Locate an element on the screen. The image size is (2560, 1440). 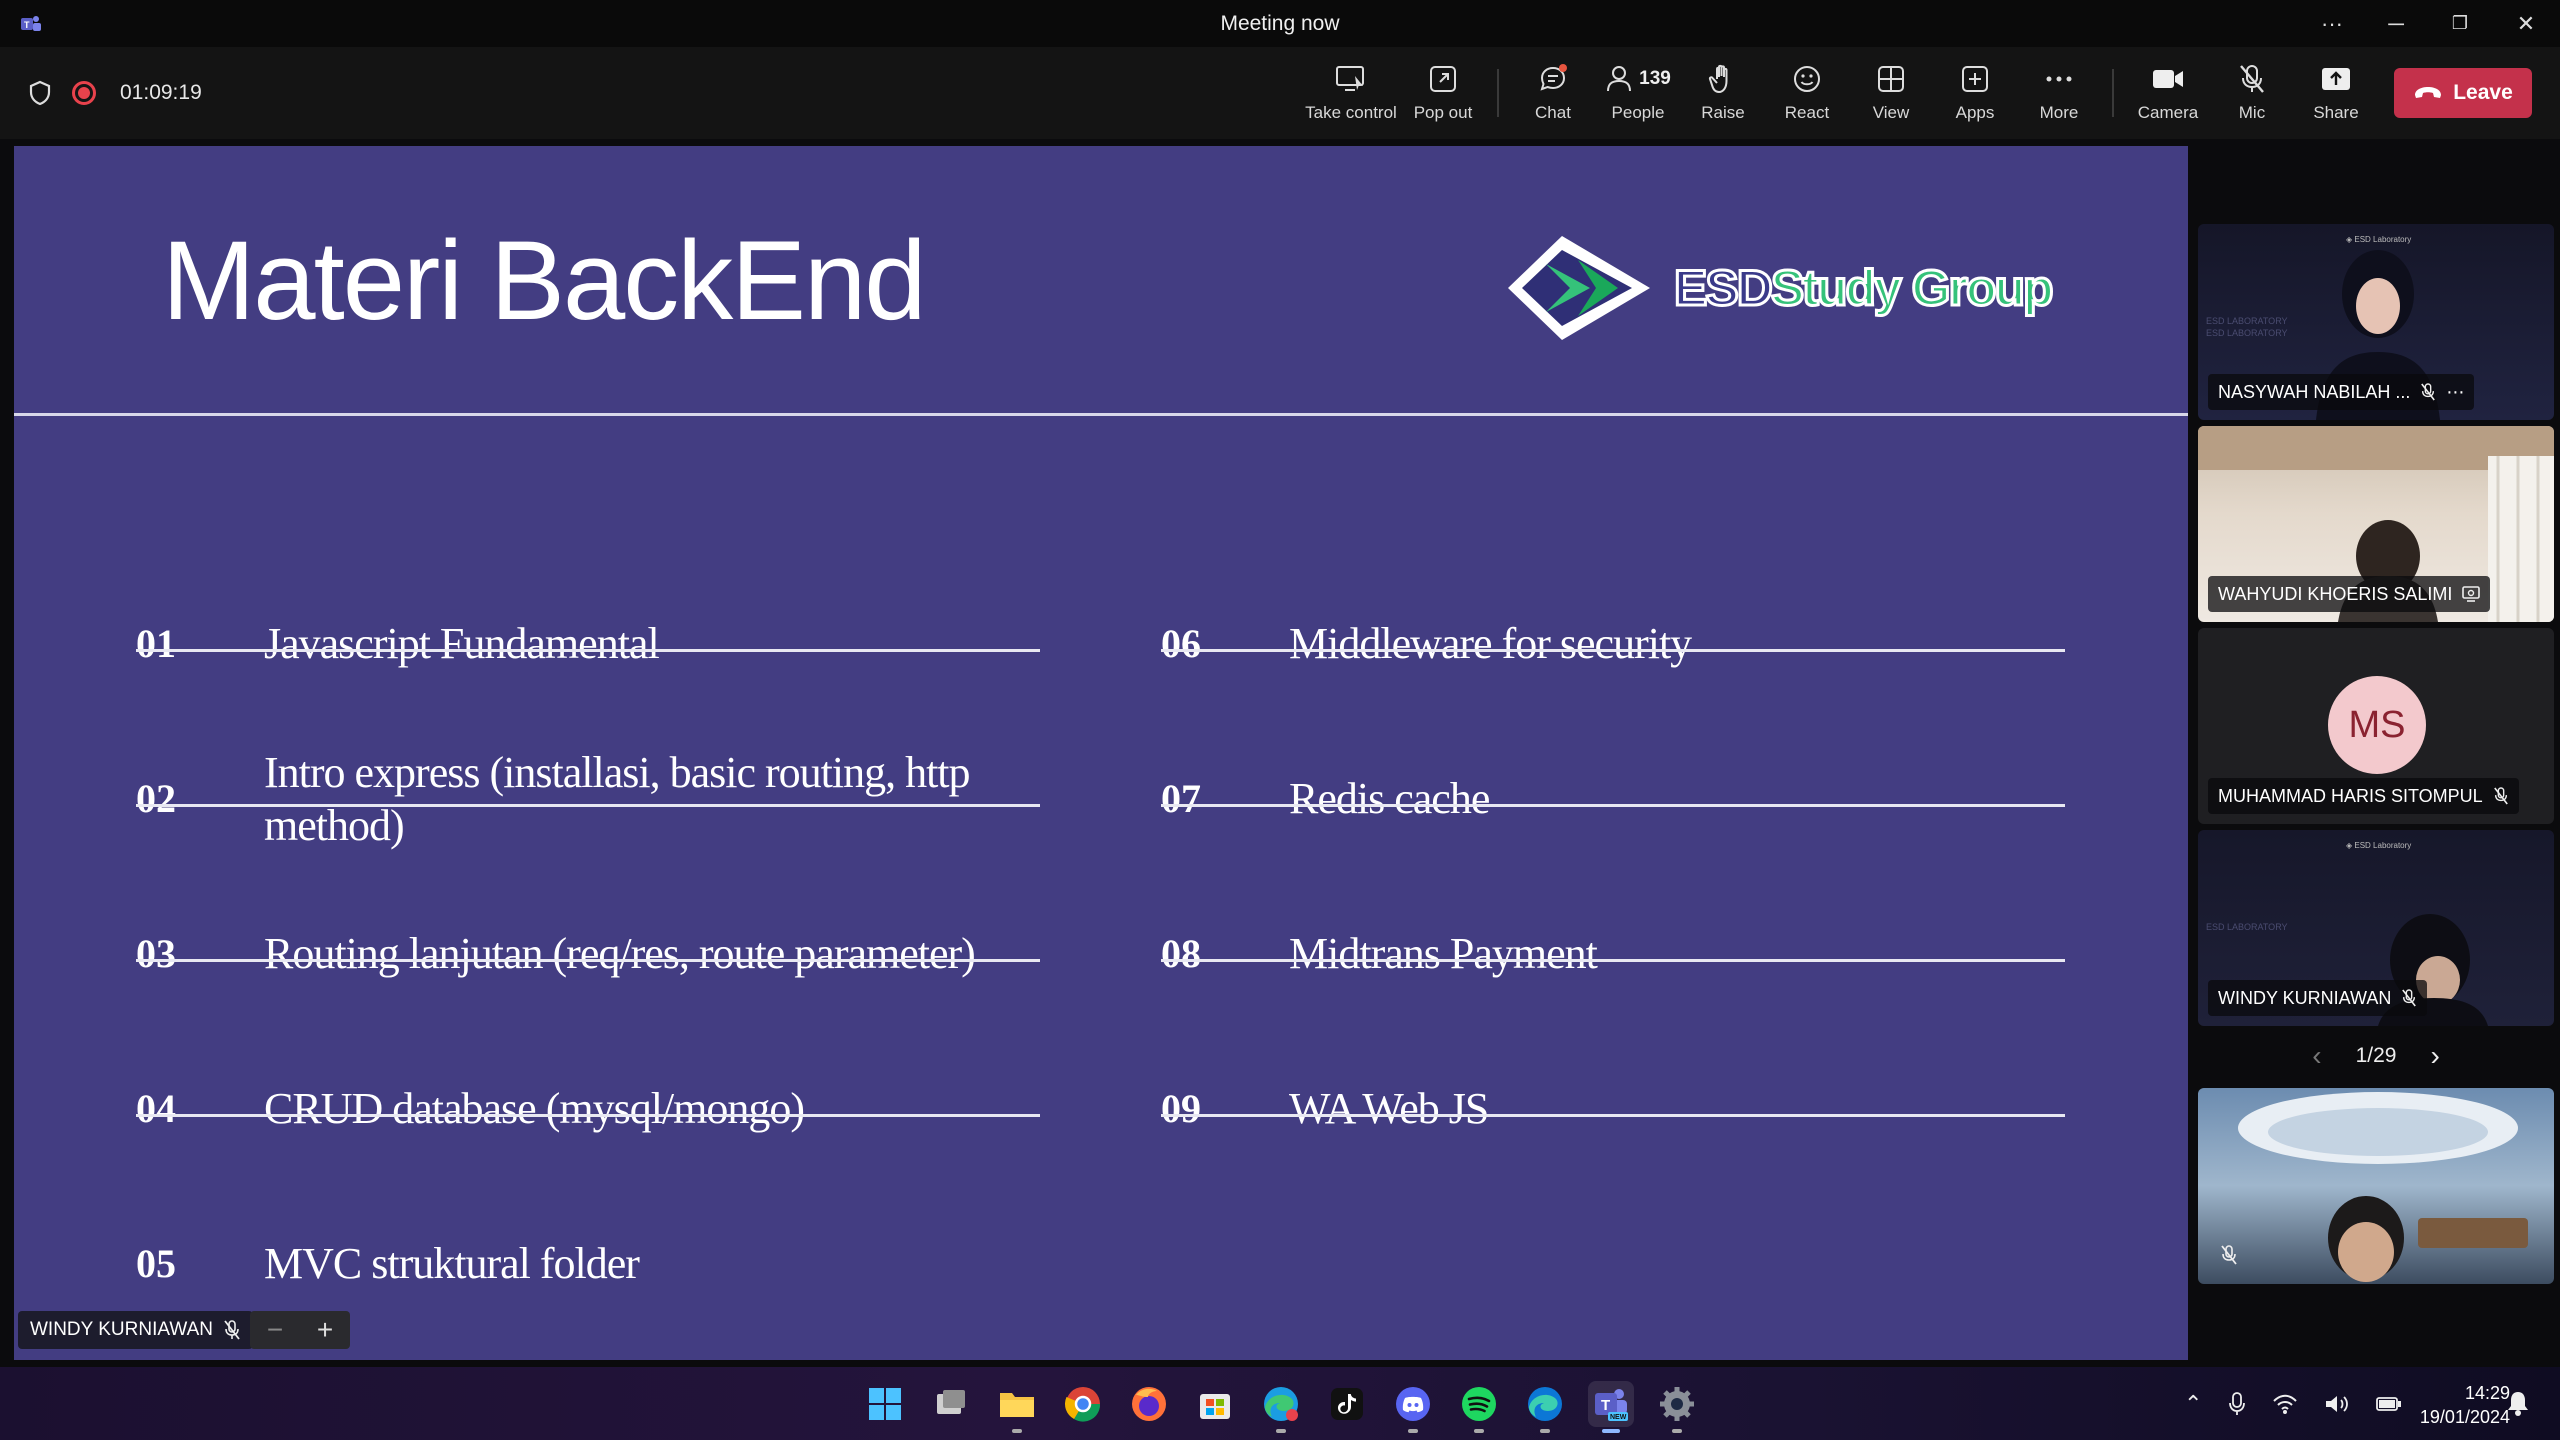
apps-icon is located at coordinates (1975, 79).